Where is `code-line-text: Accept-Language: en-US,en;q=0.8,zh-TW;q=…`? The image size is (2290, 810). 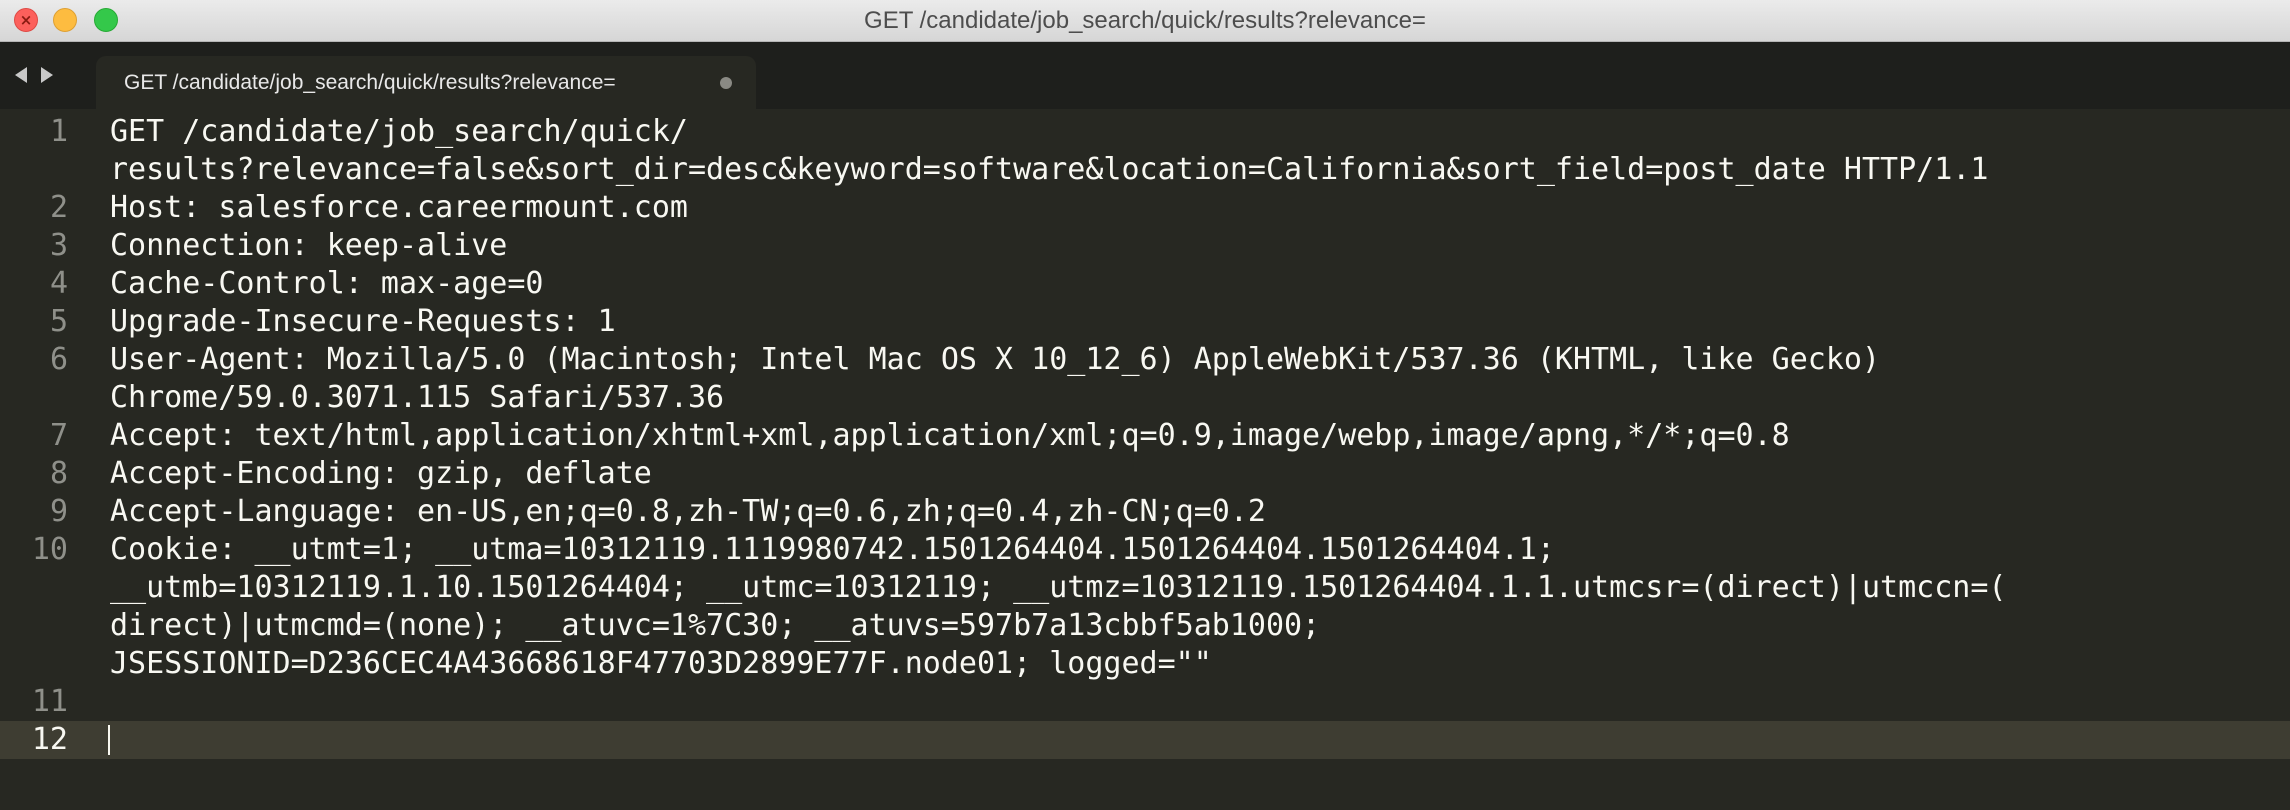 code-line-text: Accept-Language: en-US,en;q=0.8,zh-TW;q=… is located at coordinates (688, 511).